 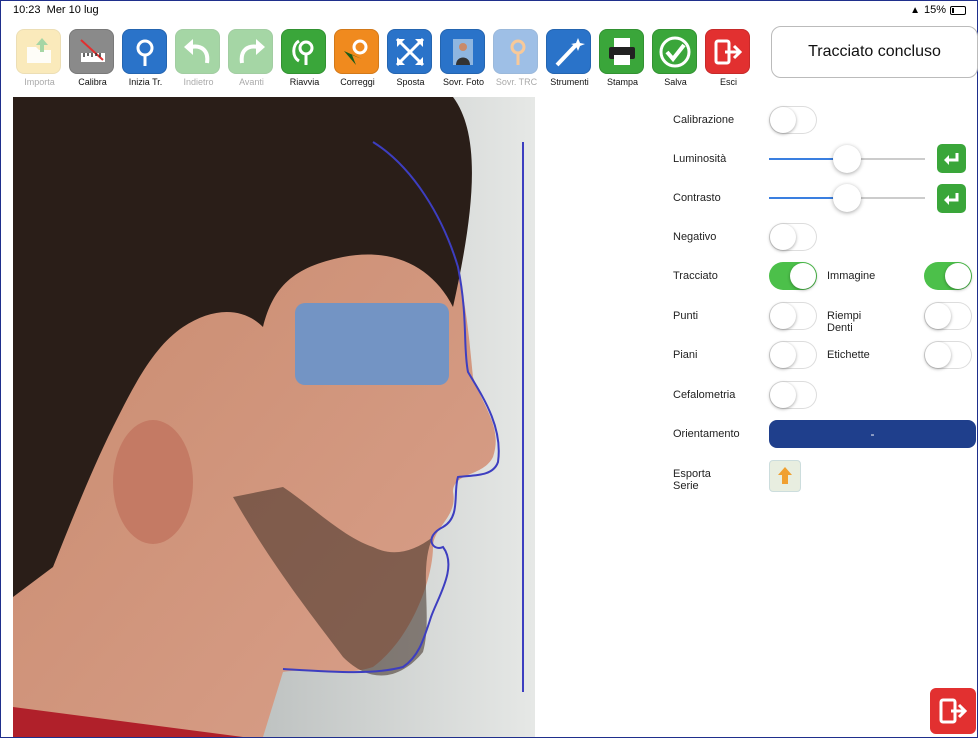 I want to click on negativo-label: Negativo, so click(x=695, y=237).